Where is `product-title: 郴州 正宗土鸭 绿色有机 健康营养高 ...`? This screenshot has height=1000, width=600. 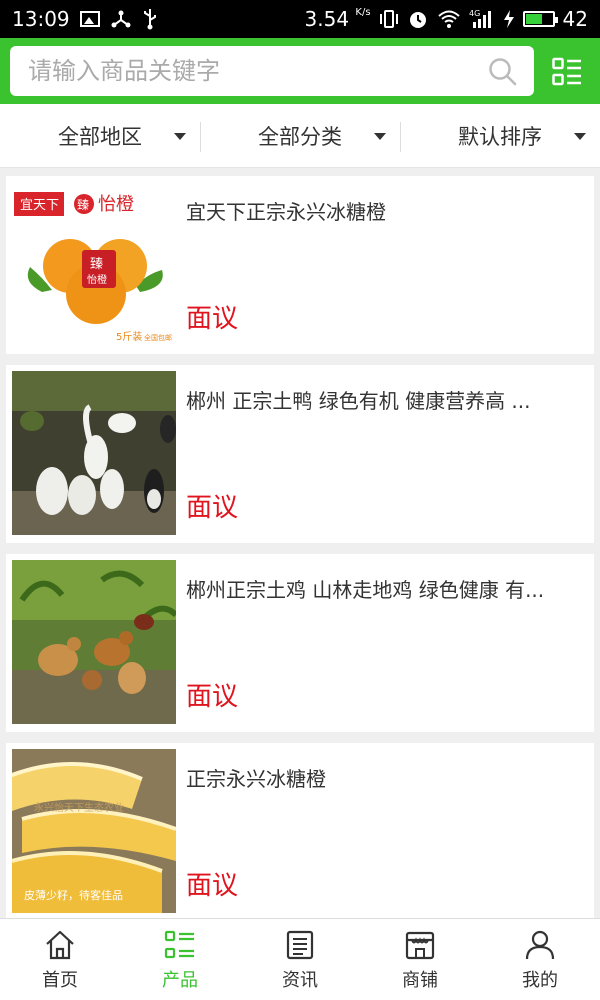
product-title: 郴州 正宗土鸭 绿色有机 健康营养高 ... is located at coordinates (384, 399).